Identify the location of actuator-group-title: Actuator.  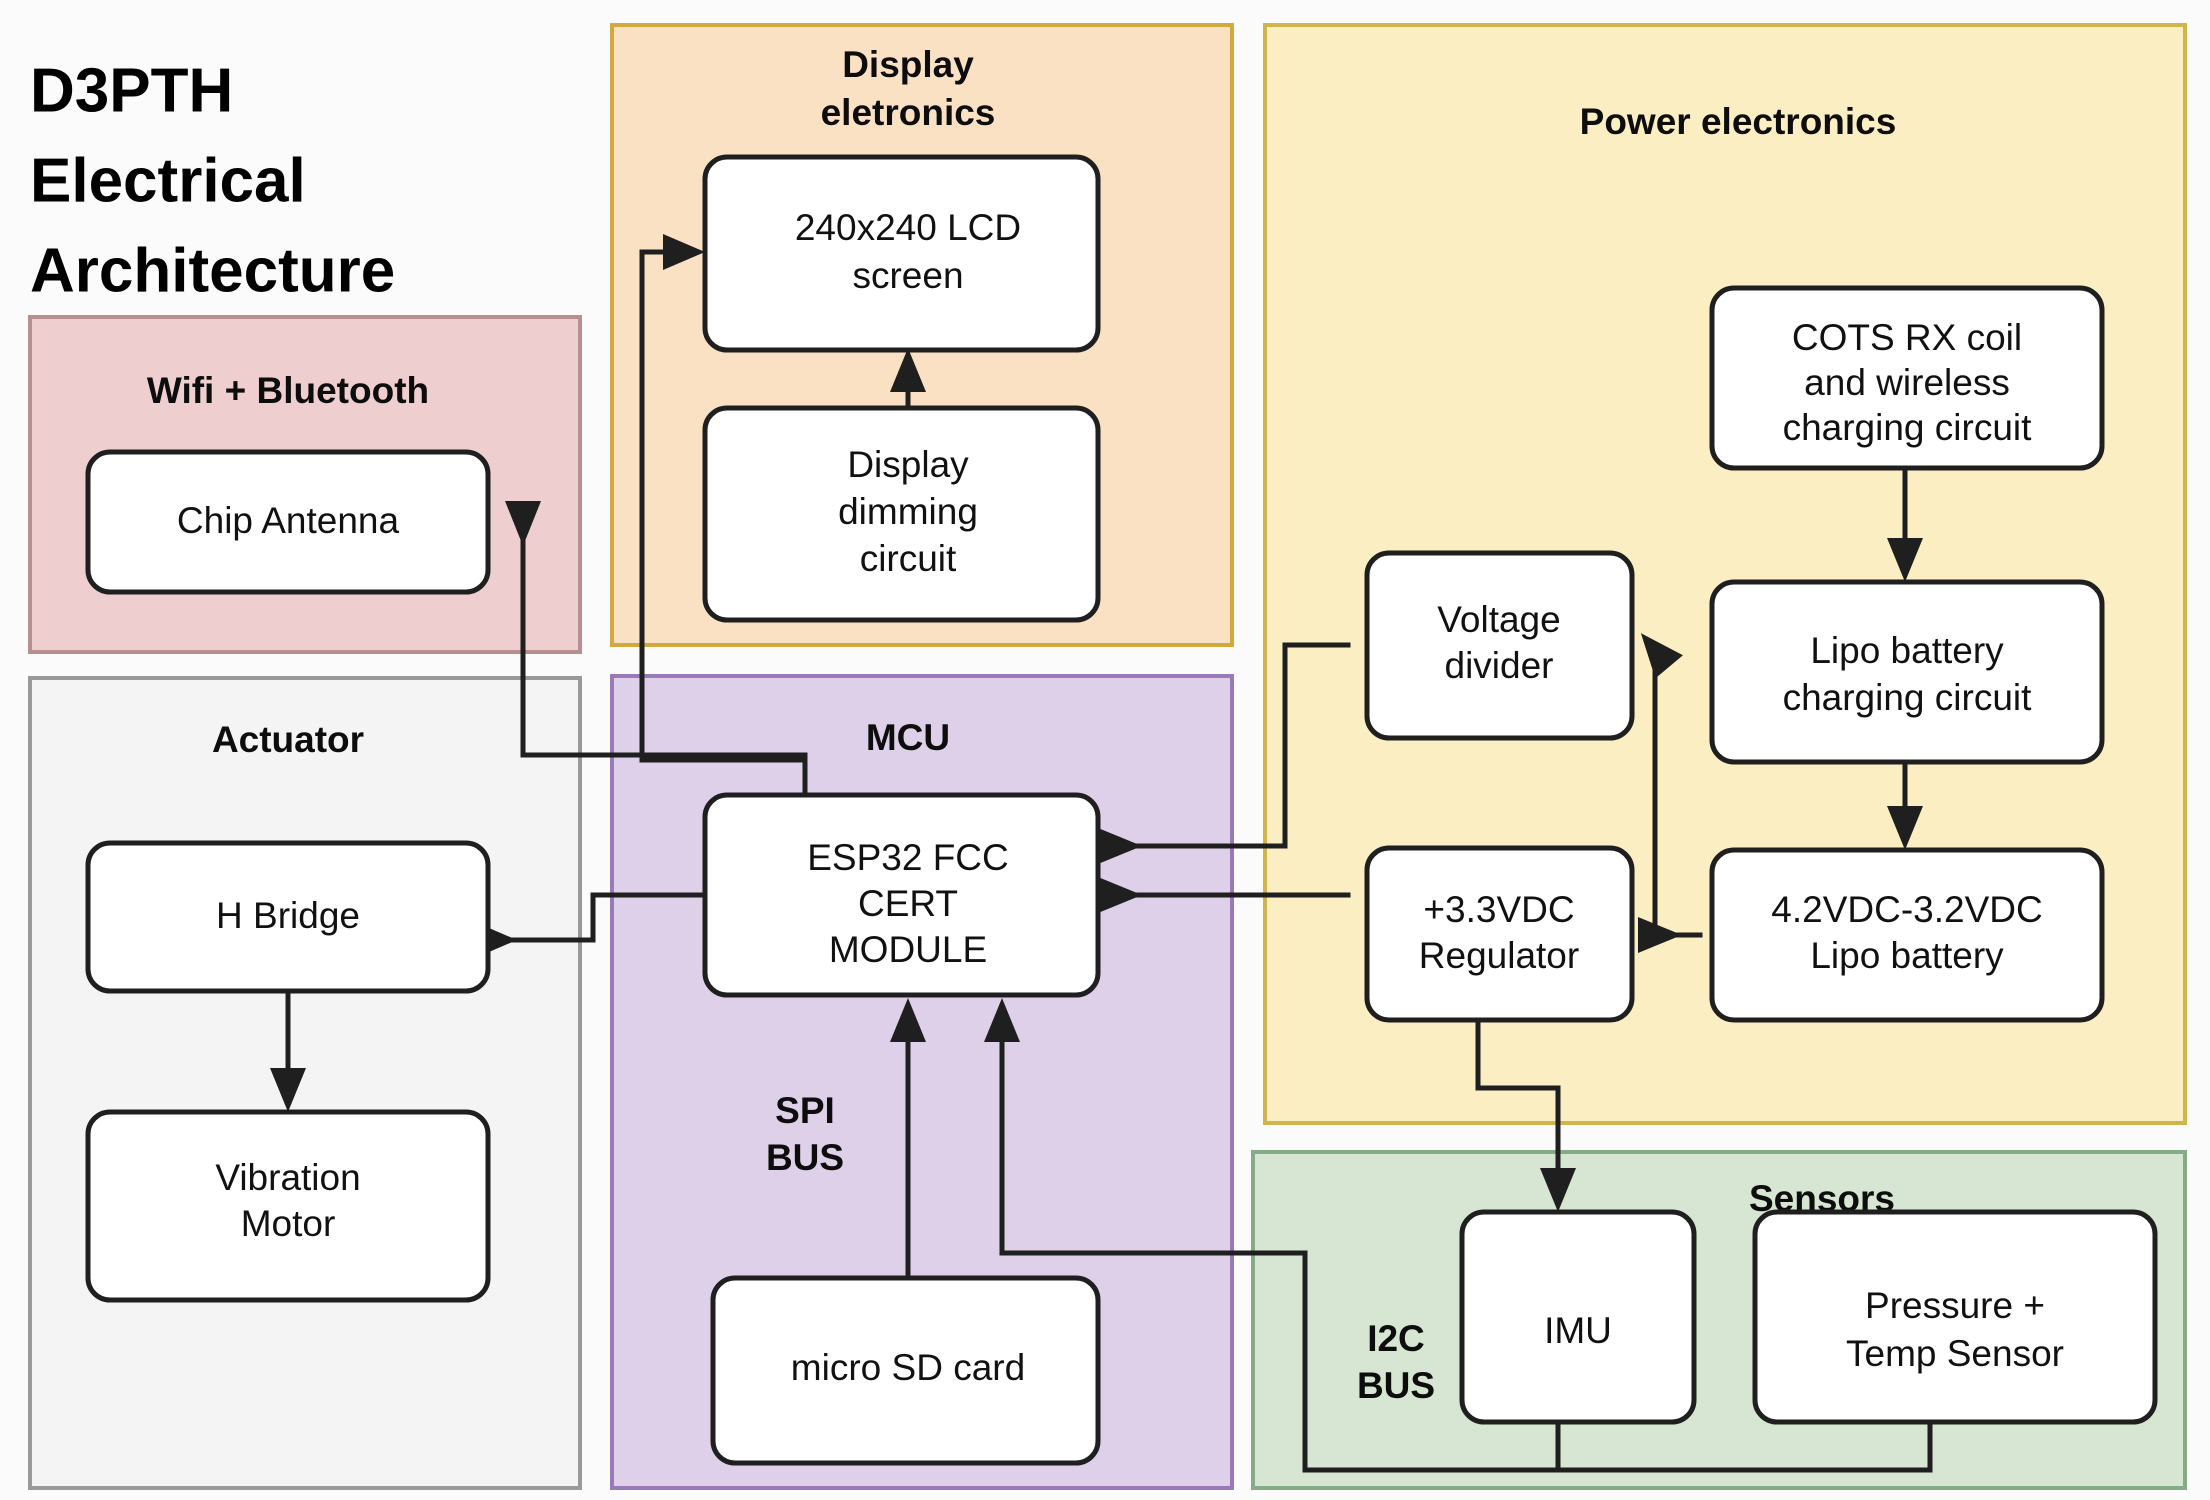
(288, 739).